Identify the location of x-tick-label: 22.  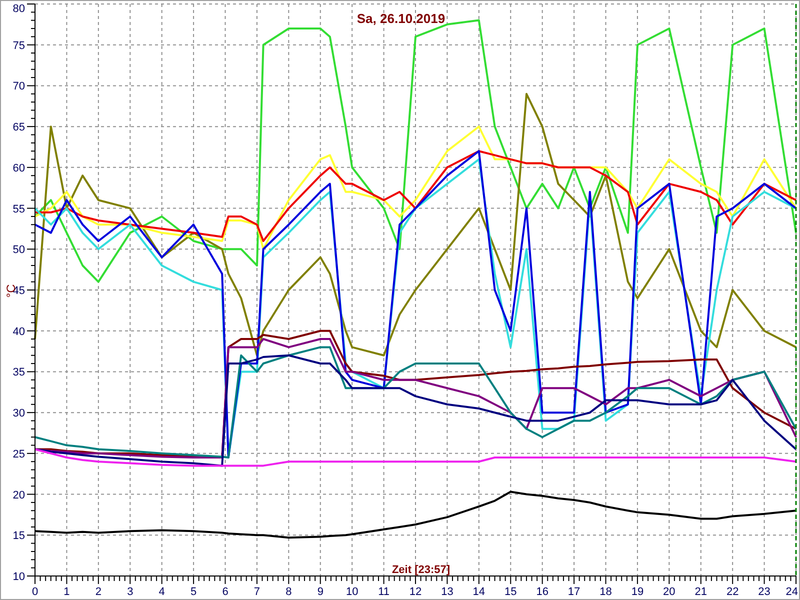
(732, 592).